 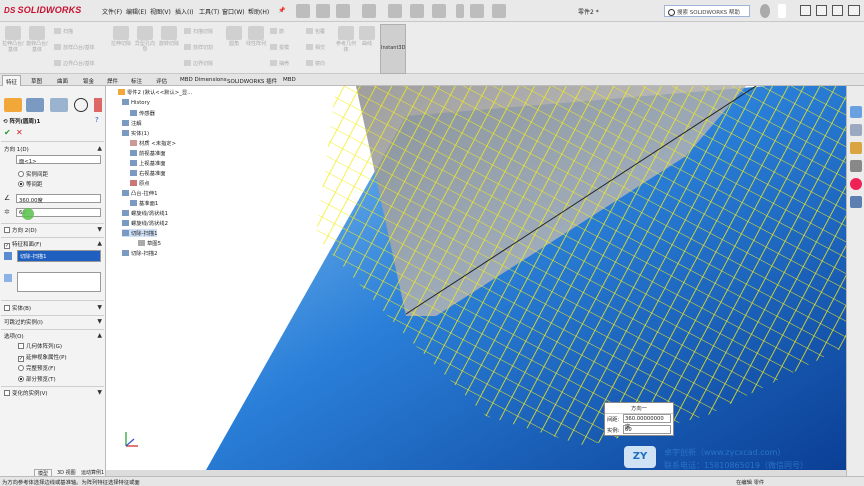 What do you see at coordinates (59, 105) in the screenshot?
I see `configuration-manager-tab-icon` at bounding box center [59, 105].